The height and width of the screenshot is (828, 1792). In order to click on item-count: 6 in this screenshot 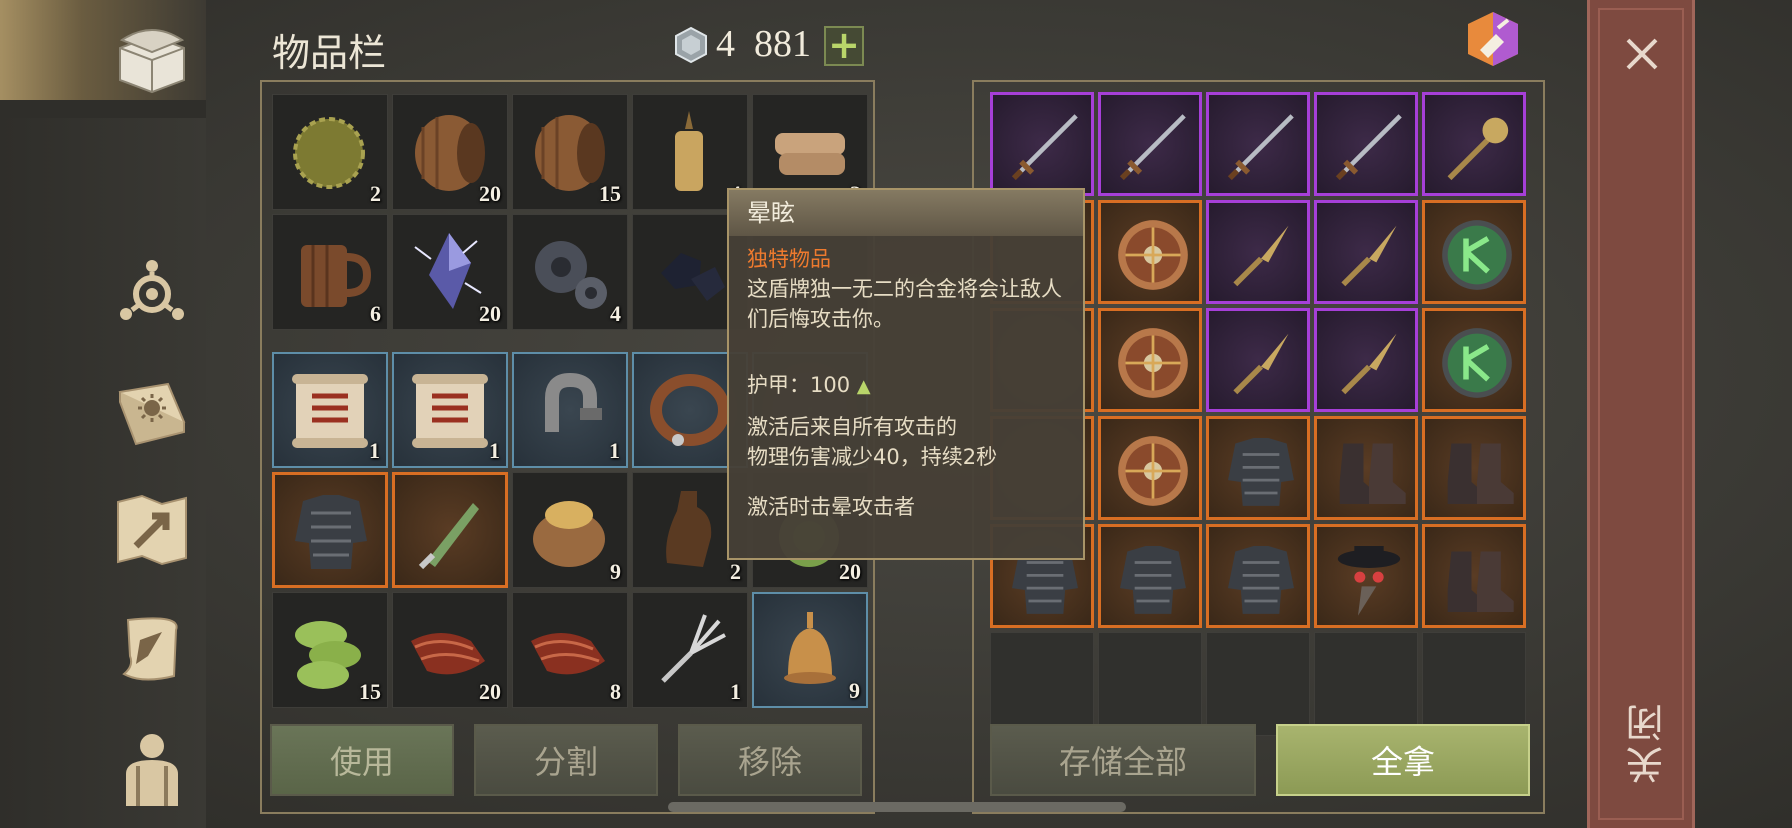, I will do `click(375, 313)`.